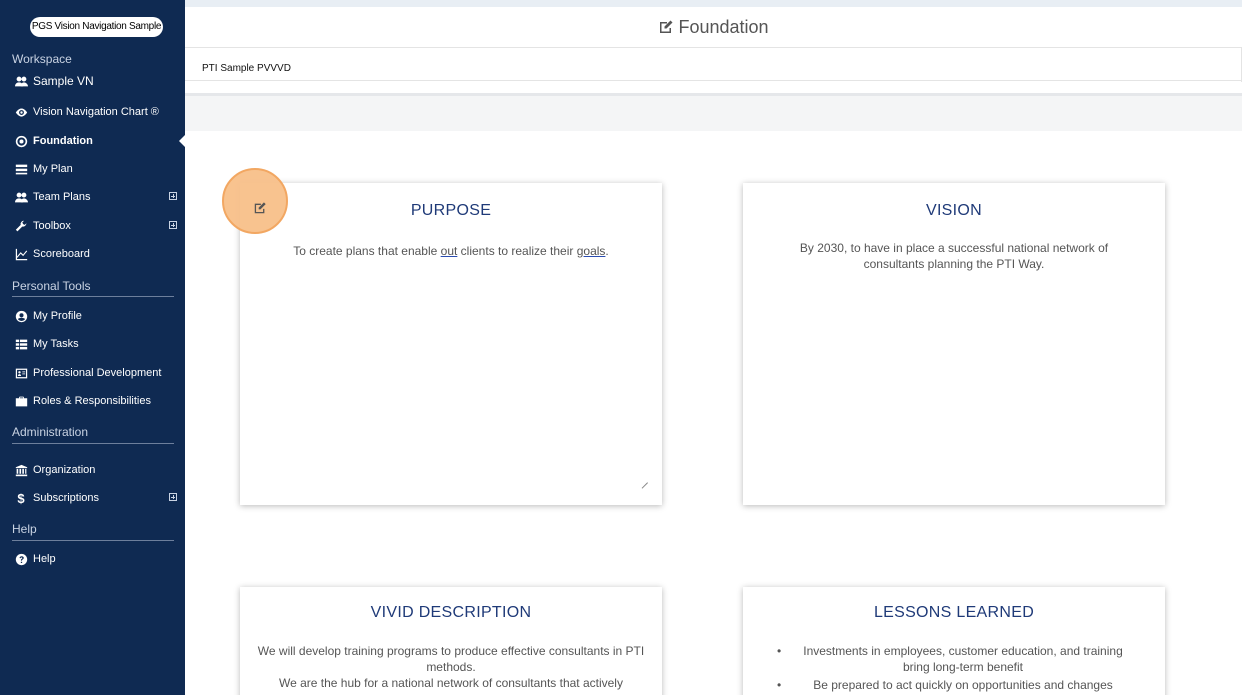 This screenshot has height=695, width=1242. I want to click on purpose-text-part: To create plans that enable, so click(367, 251).